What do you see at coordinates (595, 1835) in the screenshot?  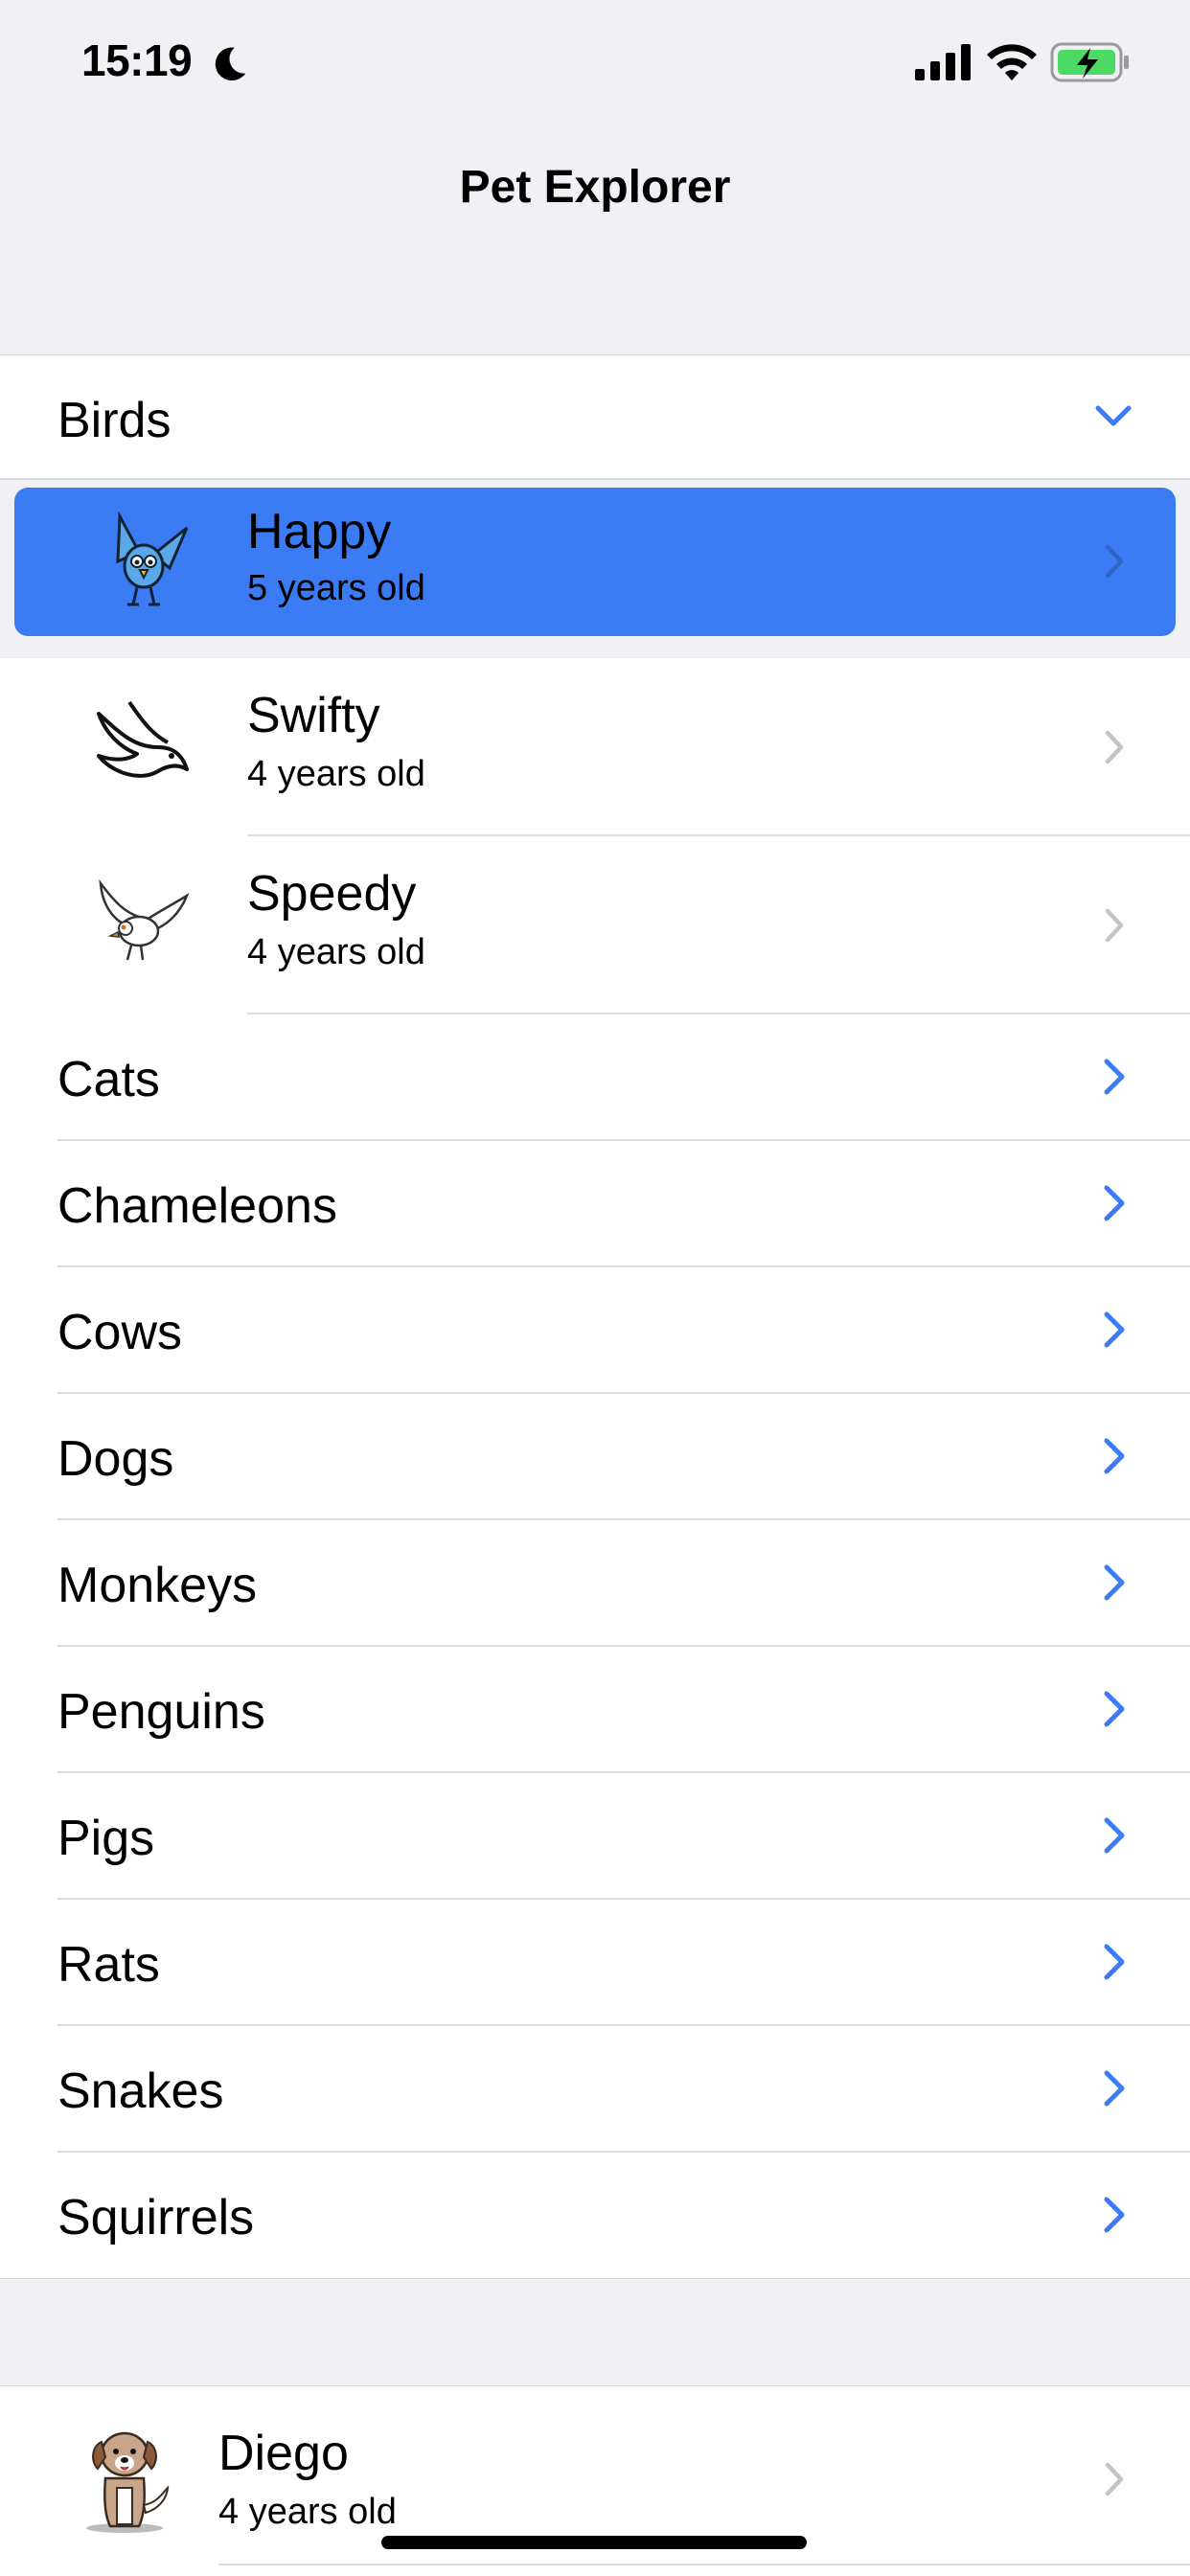 I see `group-row-pigs: Pigs` at bounding box center [595, 1835].